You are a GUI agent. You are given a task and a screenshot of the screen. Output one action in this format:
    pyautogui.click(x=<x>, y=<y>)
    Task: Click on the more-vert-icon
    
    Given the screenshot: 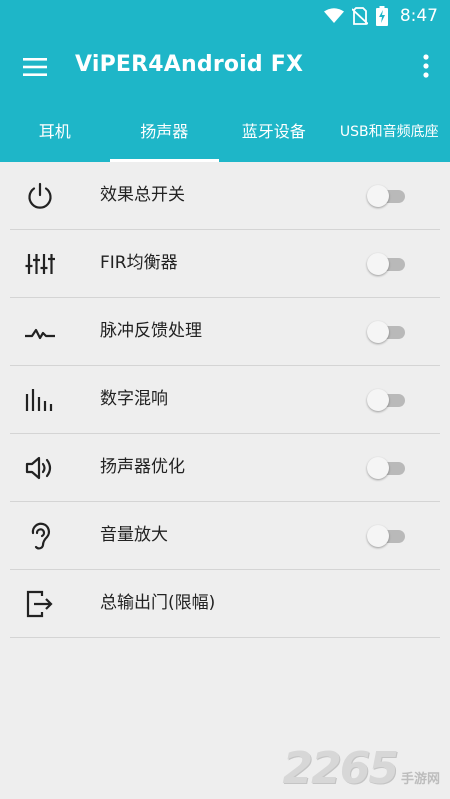 What is the action you would take?
    pyautogui.click(x=426, y=66)
    